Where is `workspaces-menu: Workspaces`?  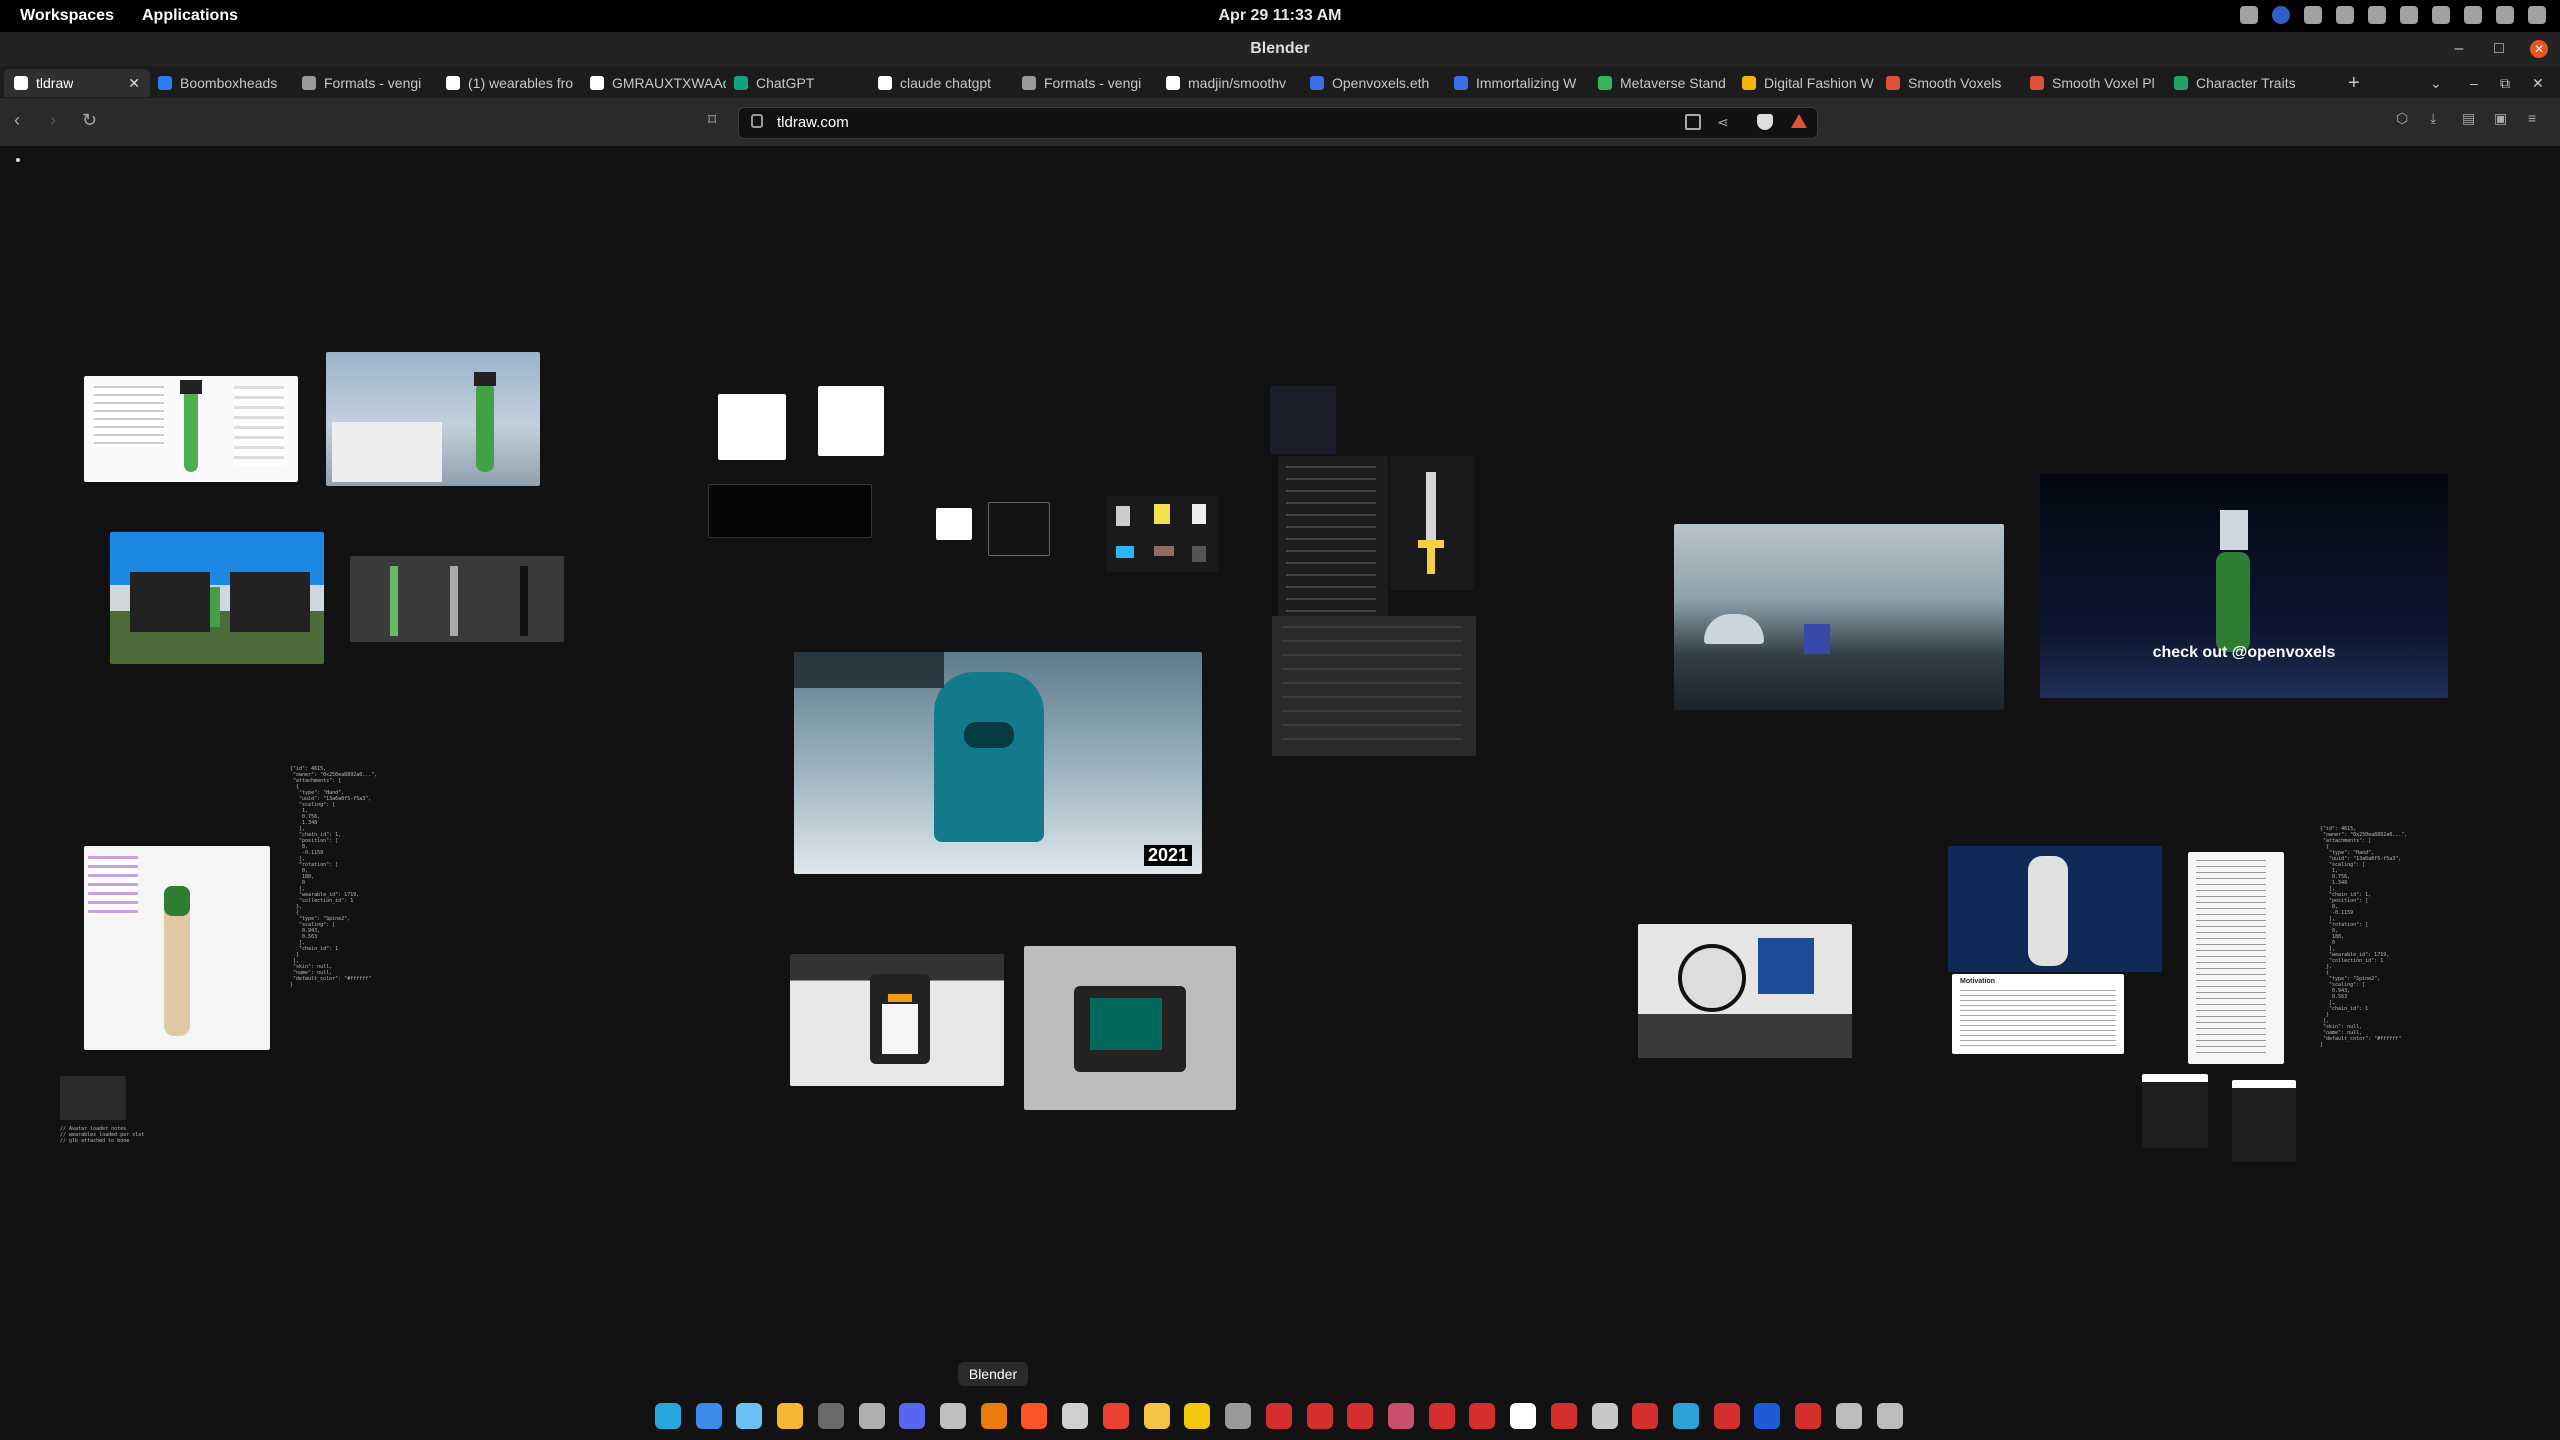 workspaces-menu: Workspaces is located at coordinates (67, 16).